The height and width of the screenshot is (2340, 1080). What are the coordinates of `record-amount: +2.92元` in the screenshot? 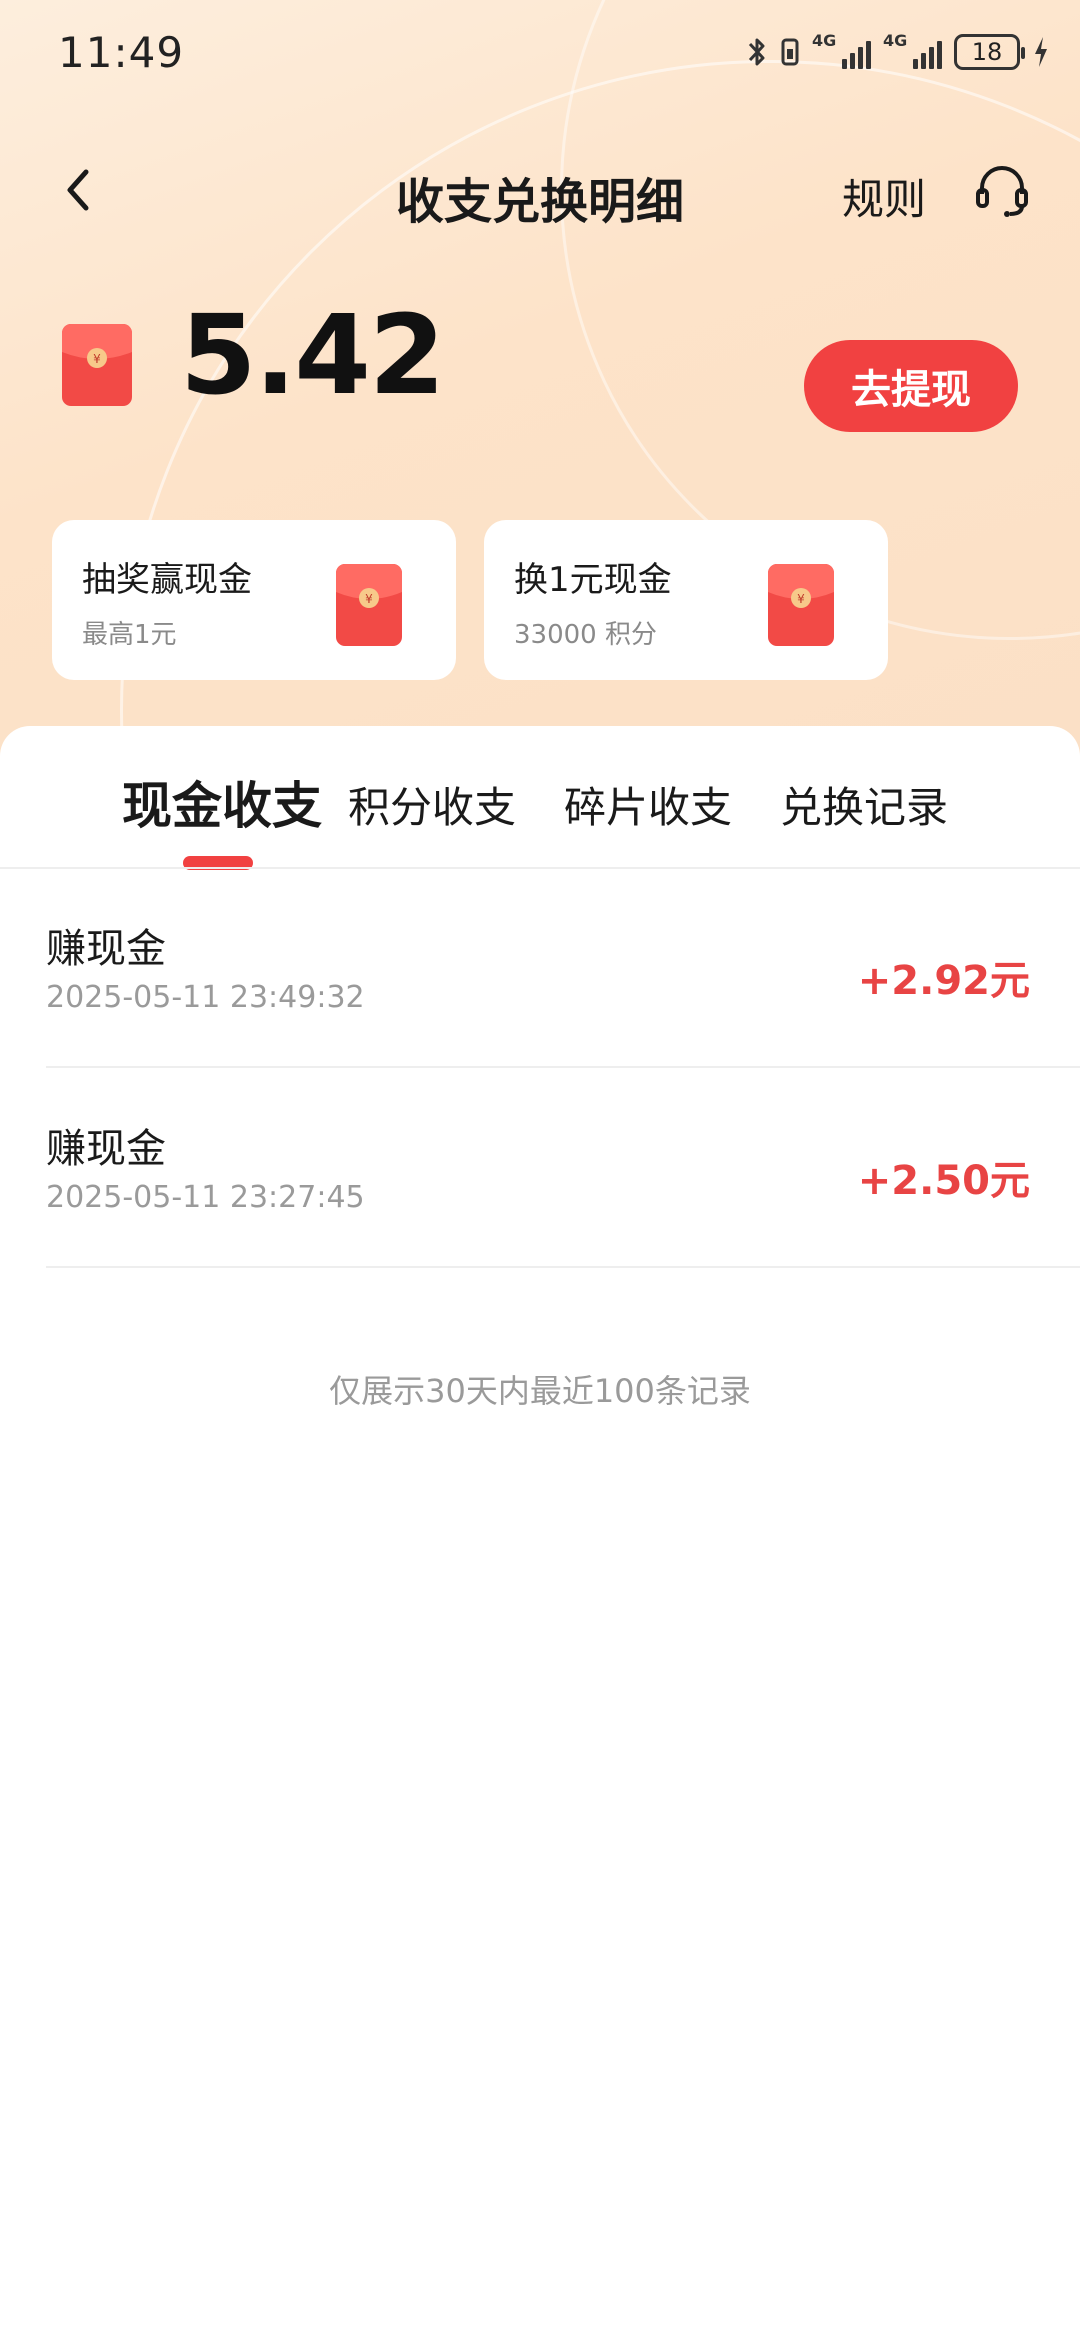 It's located at (943, 981).